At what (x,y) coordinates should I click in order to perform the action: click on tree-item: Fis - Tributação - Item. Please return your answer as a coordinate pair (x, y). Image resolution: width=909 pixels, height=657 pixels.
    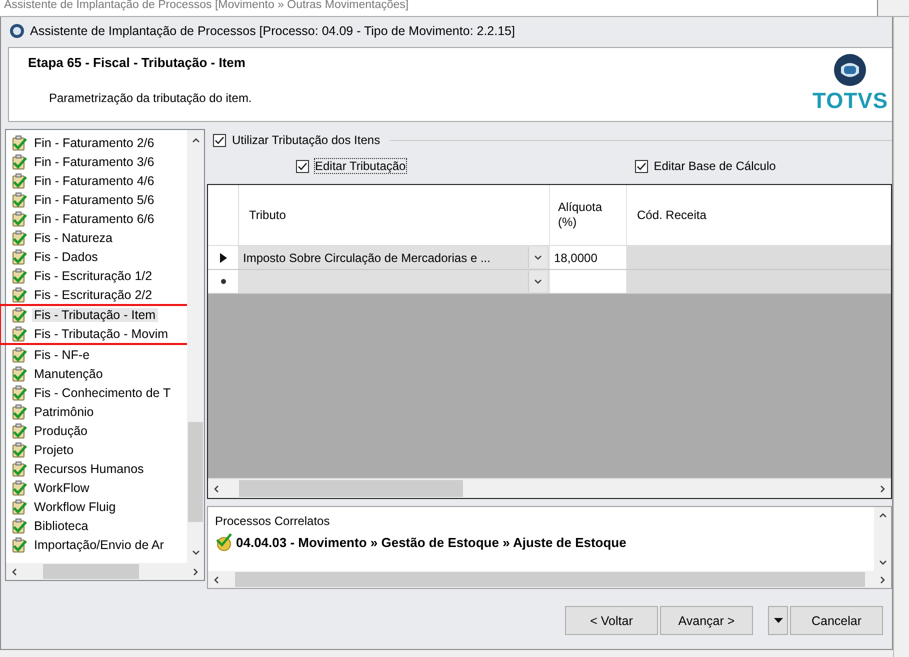
    Looking at the image, I should click on (99, 315).